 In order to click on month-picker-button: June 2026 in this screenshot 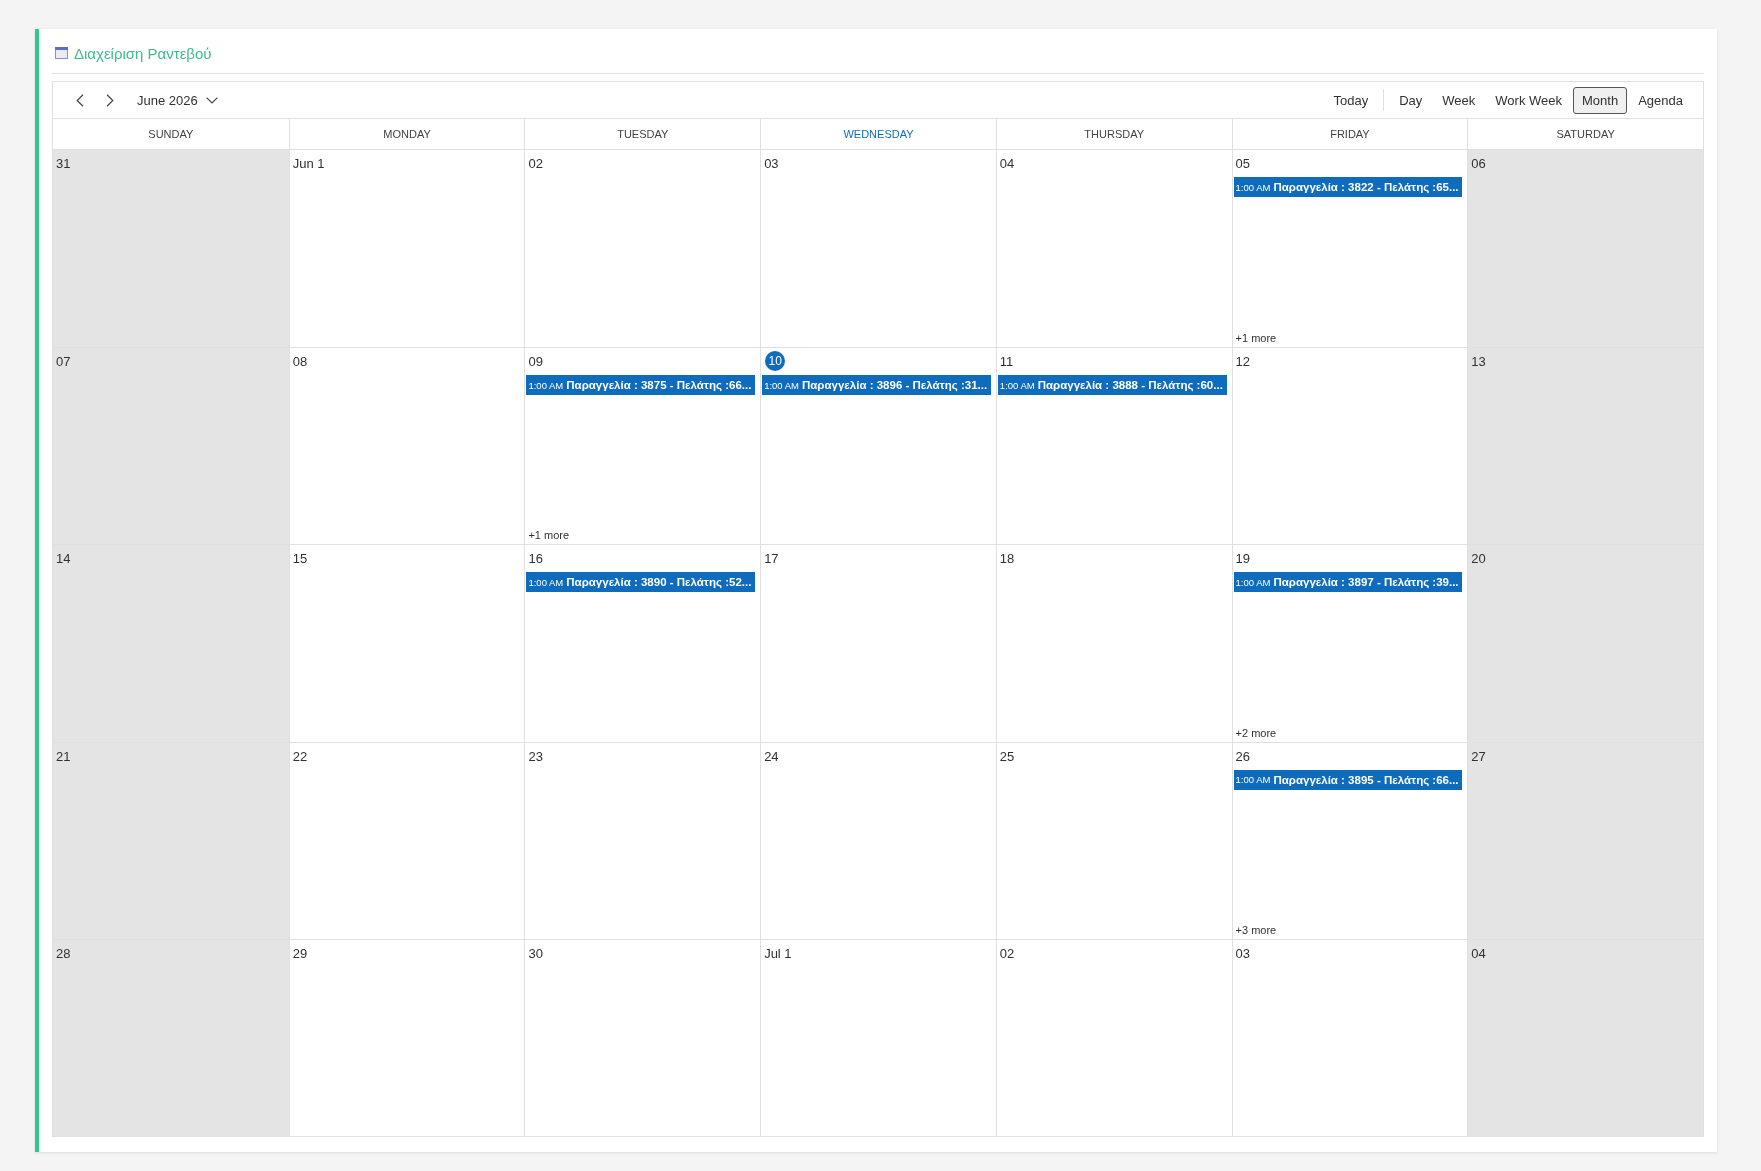, I will do `click(177, 100)`.